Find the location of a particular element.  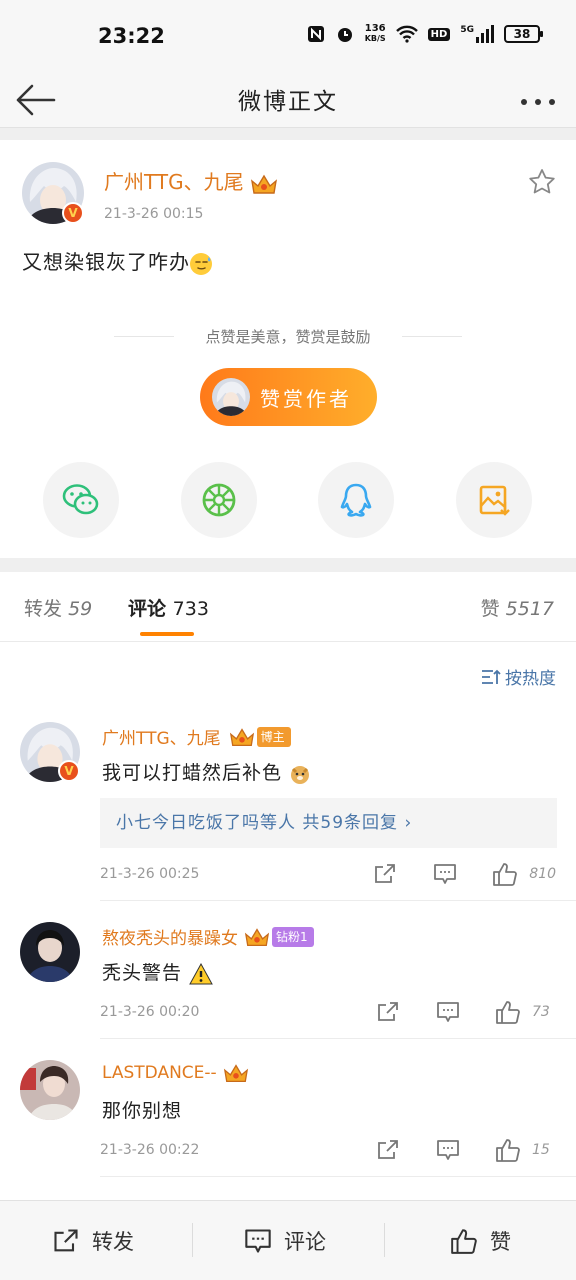

comment-actions: 15 is located at coordinates (462, 1150).